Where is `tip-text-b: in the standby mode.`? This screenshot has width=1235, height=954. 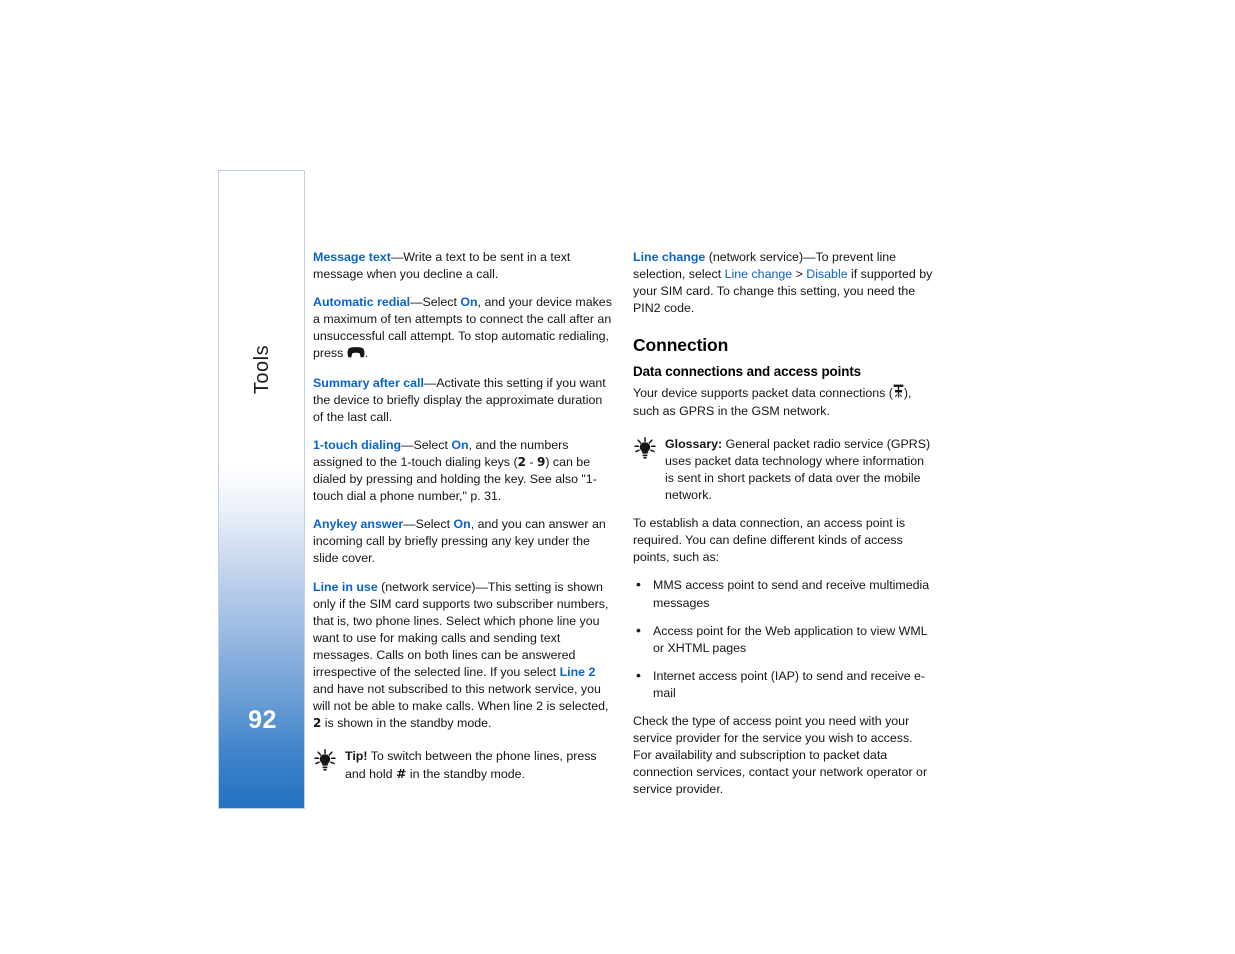 tip-text-b: in the standby mode. is located at coordinates (465, 774).